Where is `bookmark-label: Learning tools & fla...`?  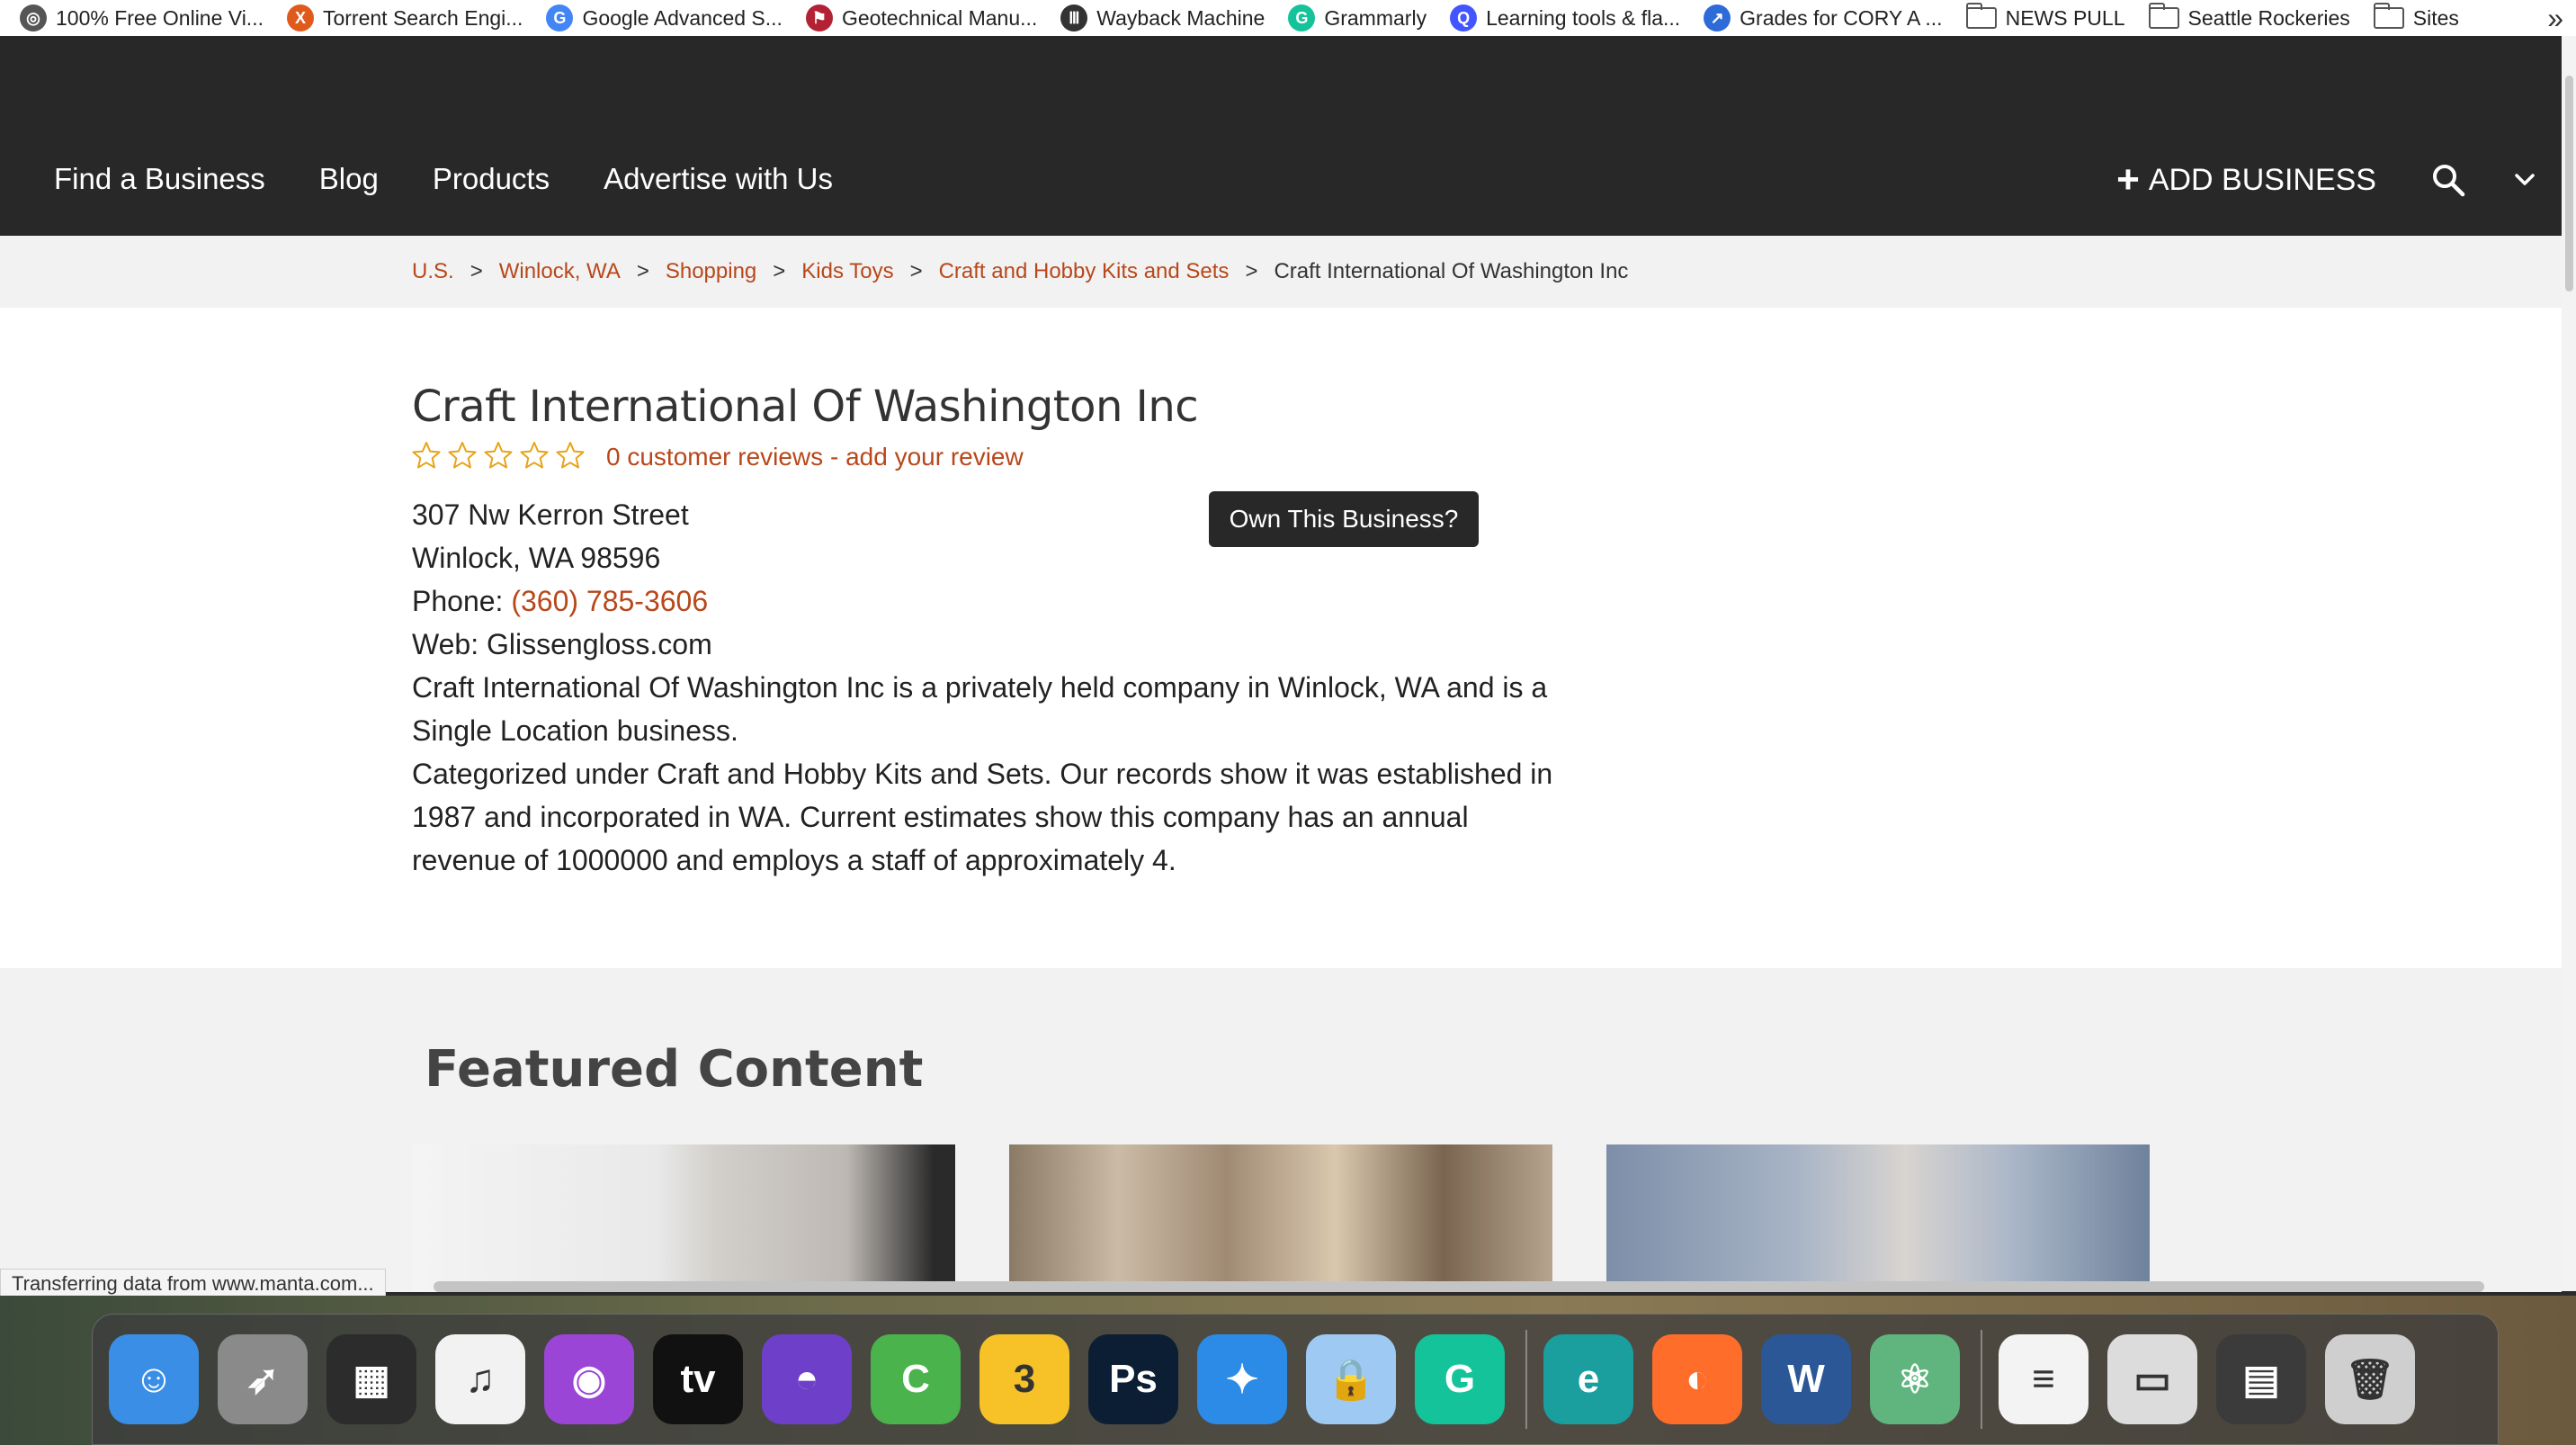 bookmark-label: Learning tools & fla... is located at coordinates (1583, 17).